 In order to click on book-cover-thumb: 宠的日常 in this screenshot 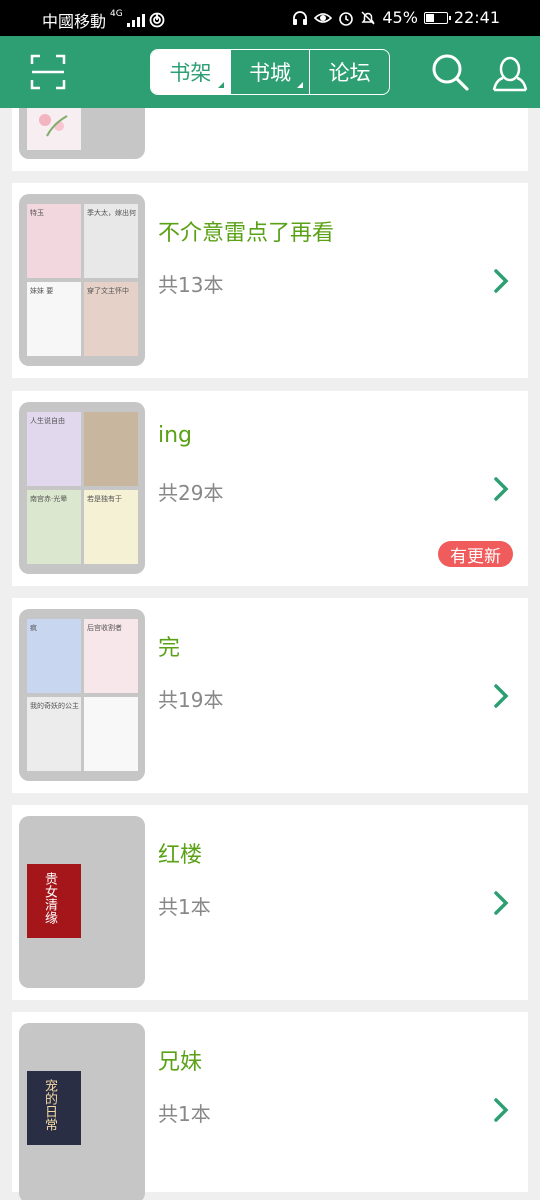, I will do `click(54, 1108)`.